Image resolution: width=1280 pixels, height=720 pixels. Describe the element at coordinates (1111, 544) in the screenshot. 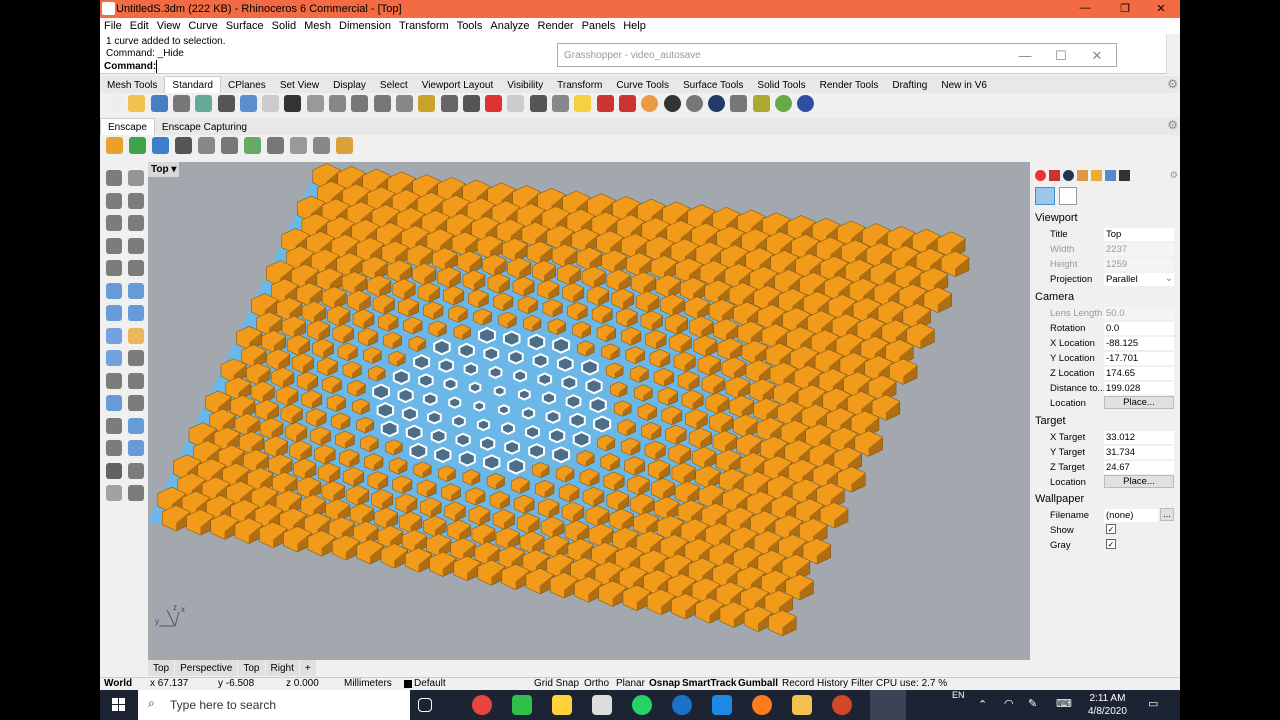

I see `gray-checkbox: ✓` at that location.